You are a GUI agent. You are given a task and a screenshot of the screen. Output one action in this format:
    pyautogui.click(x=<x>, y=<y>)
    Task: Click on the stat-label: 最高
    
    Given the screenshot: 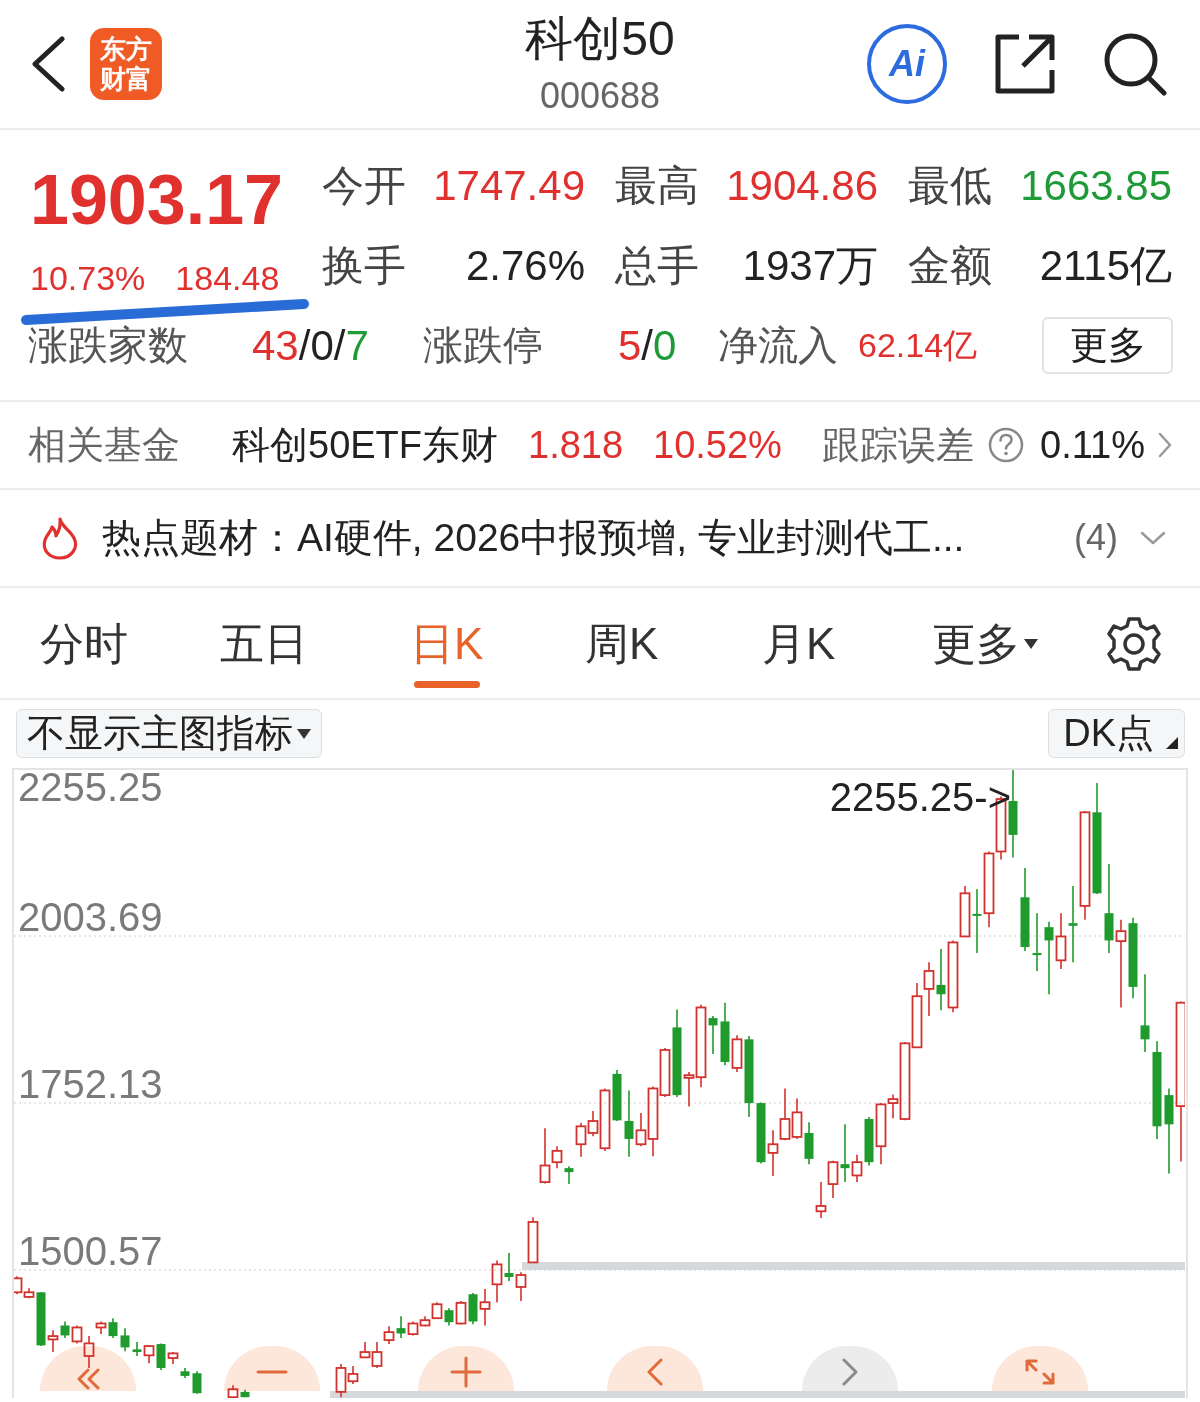 What is the action you would take?
    pyautogui.click(x=657, y=185)
    